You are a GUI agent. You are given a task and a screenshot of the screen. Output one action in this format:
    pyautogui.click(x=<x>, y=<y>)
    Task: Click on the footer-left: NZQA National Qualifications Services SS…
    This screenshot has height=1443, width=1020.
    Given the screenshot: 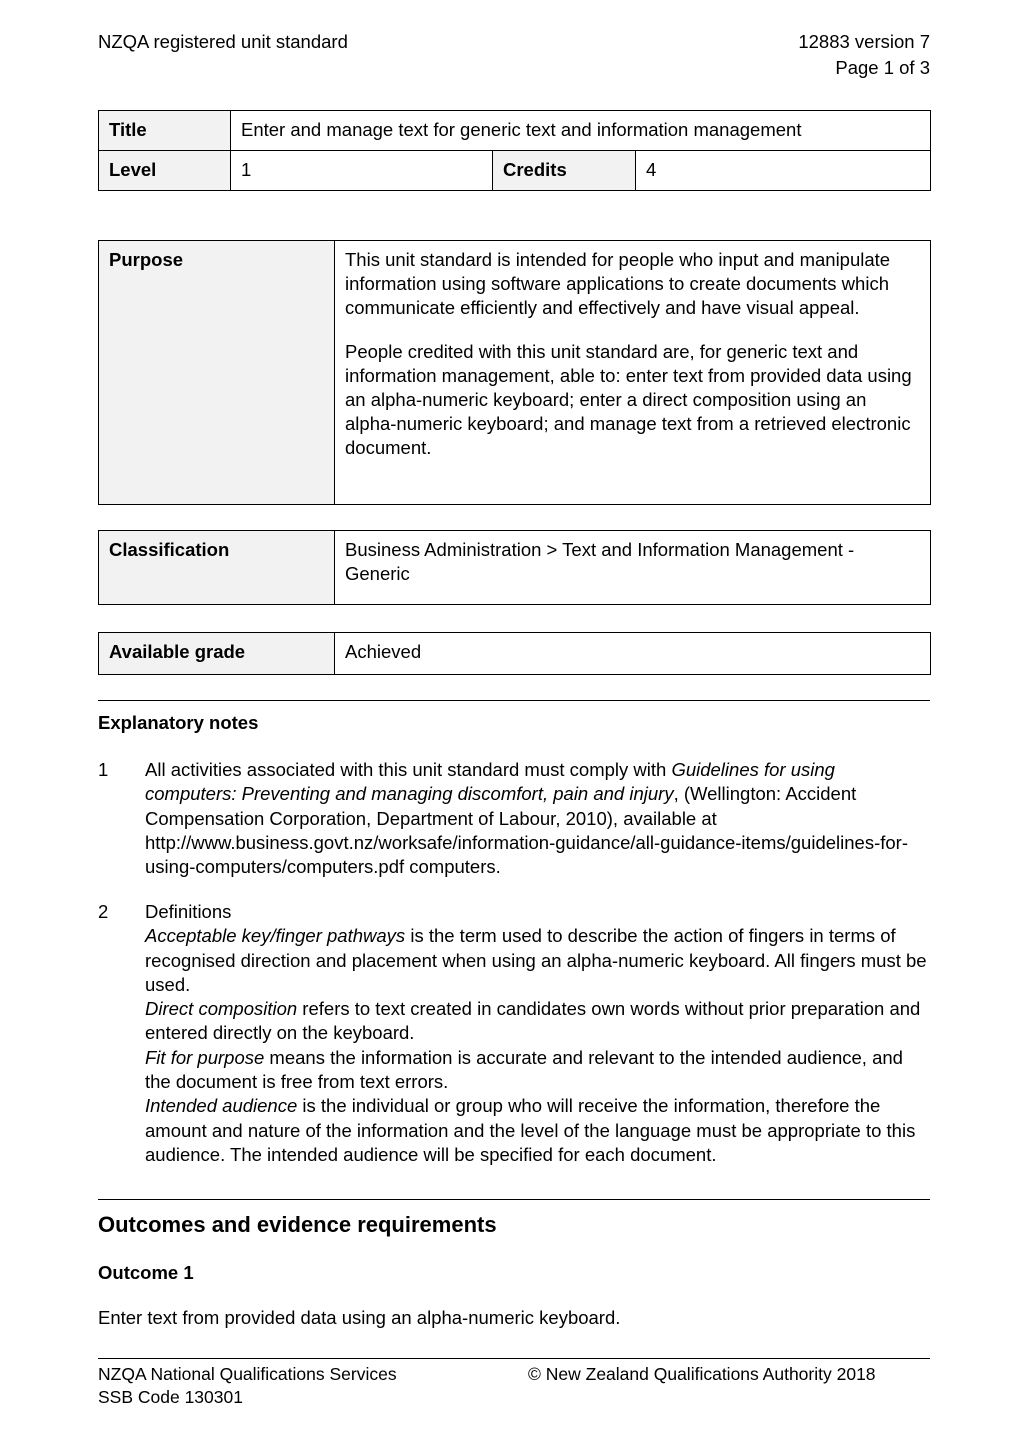 What is the action you would take?
    pyautogui.click(x=313, y=1386)
    